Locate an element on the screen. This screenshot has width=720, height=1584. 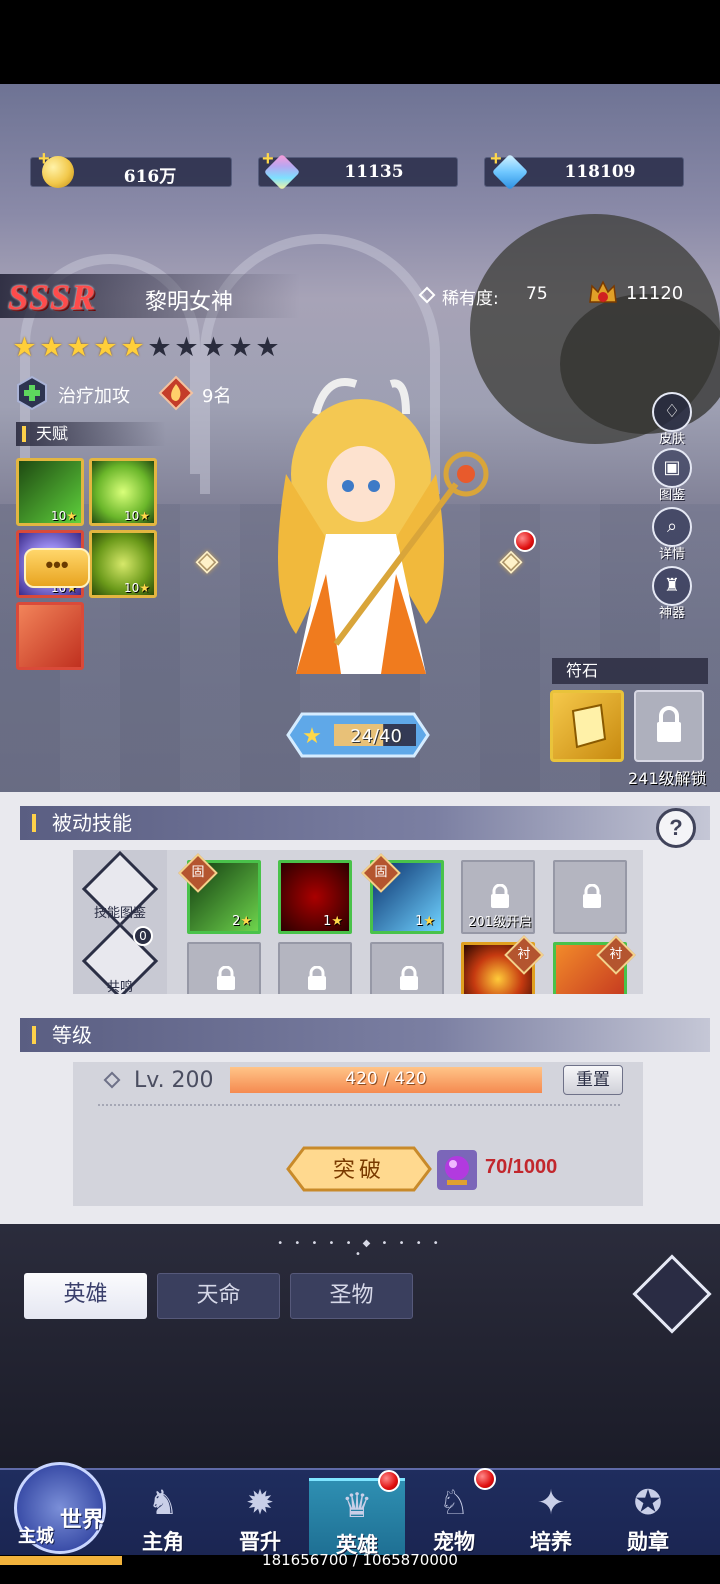
world-label: 世界 is located at coordinates (82, 1520).